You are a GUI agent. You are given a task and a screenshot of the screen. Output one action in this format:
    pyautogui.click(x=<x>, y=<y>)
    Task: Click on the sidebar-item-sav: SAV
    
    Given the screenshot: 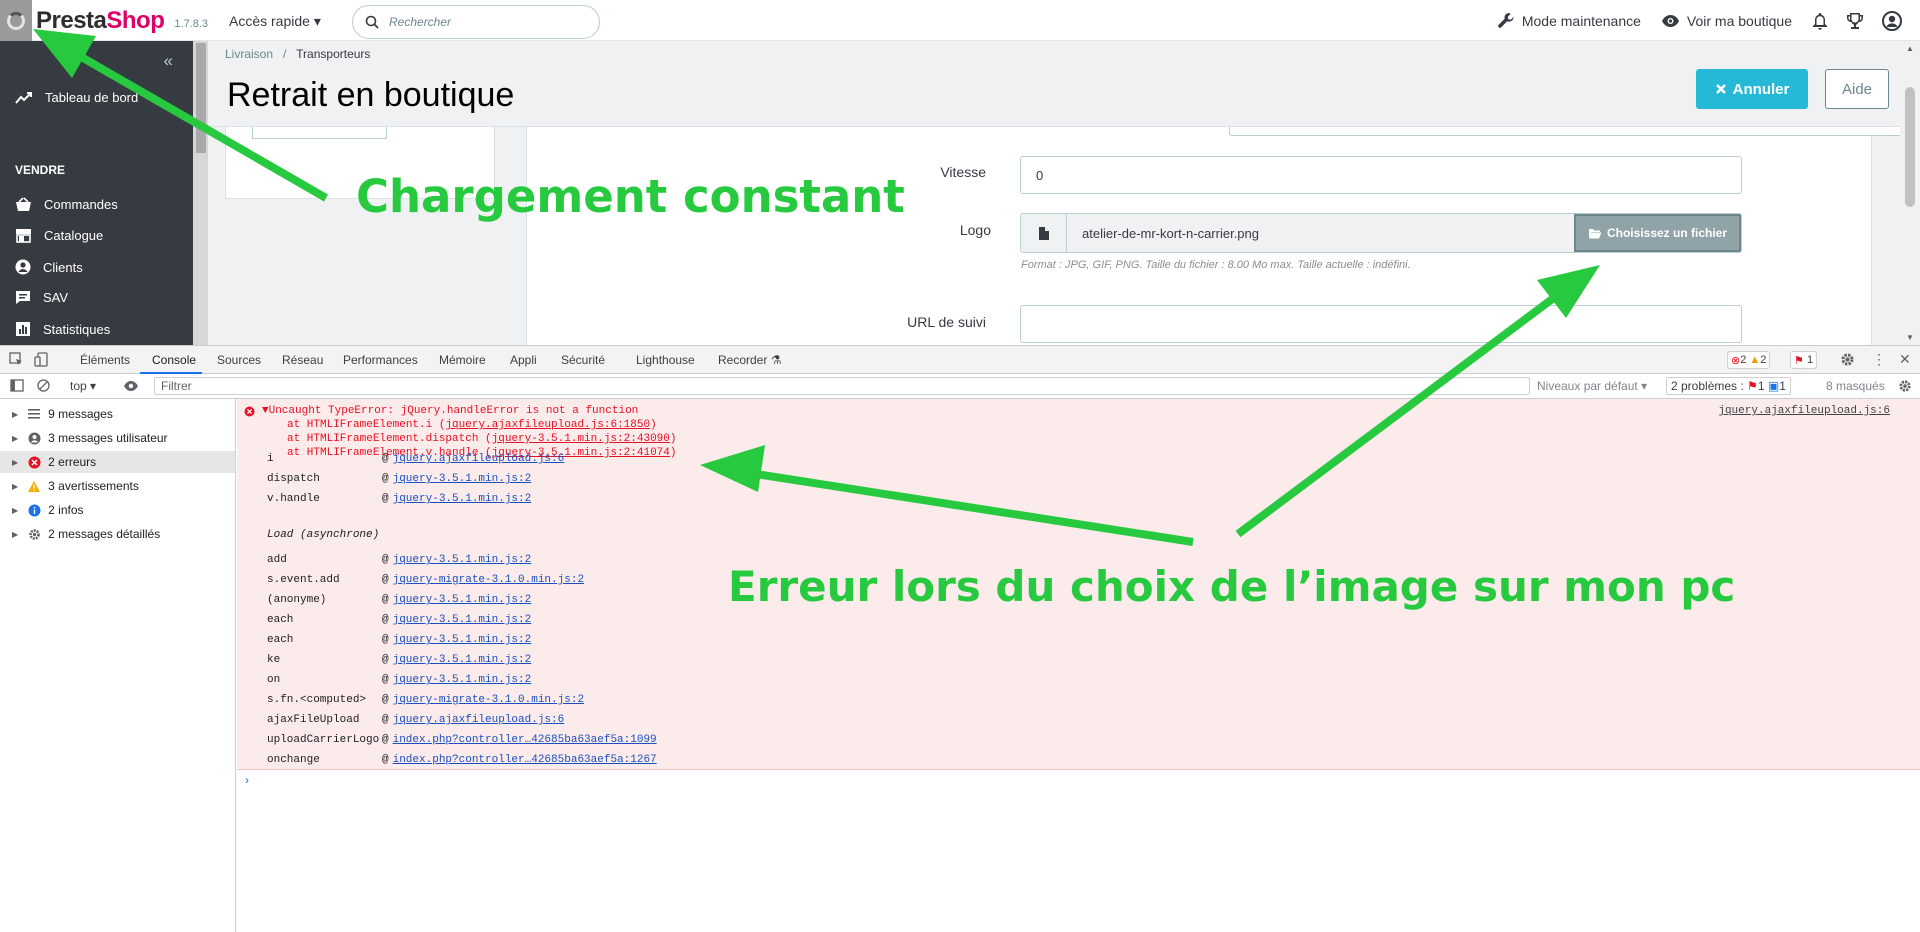 What is the action you would take?
    pyautogui.click(x=41, y=297)
    